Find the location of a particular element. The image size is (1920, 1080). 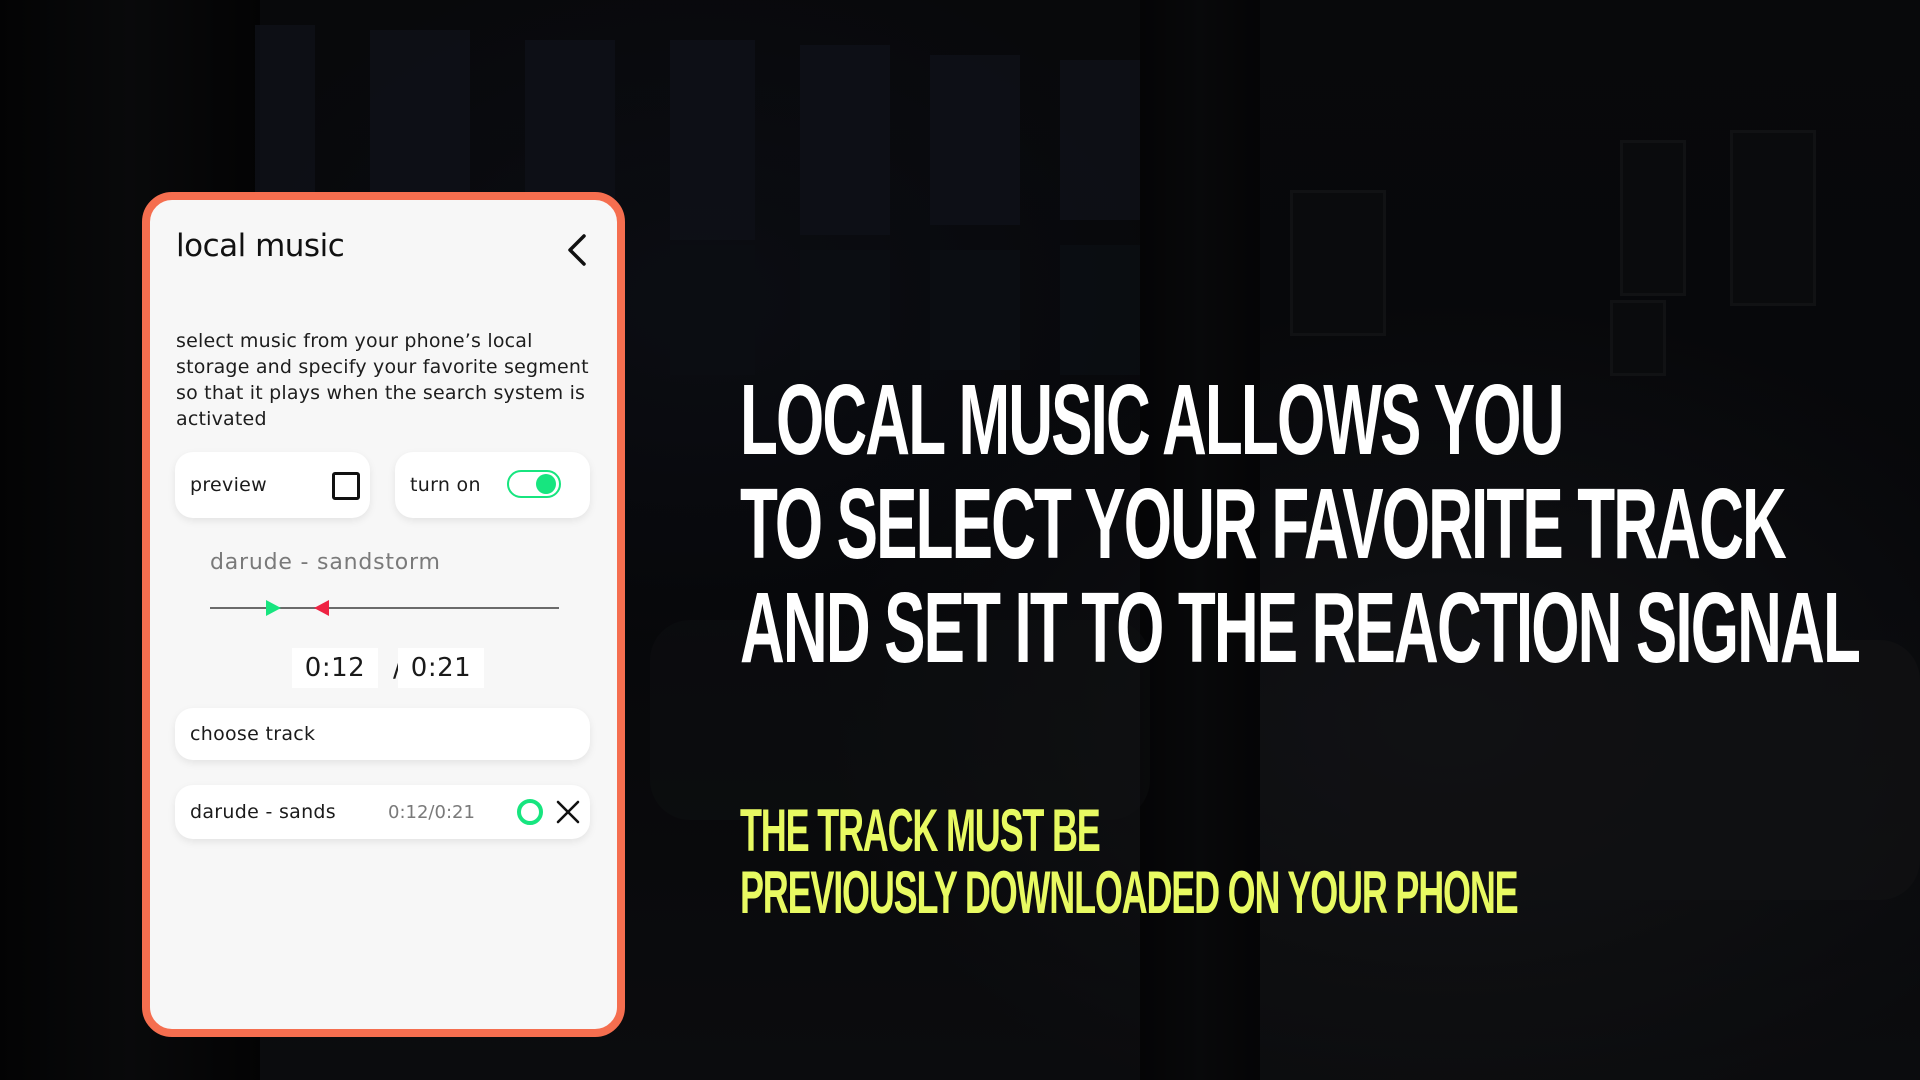

chevron-left-icon is located at coordinates (577, 250).